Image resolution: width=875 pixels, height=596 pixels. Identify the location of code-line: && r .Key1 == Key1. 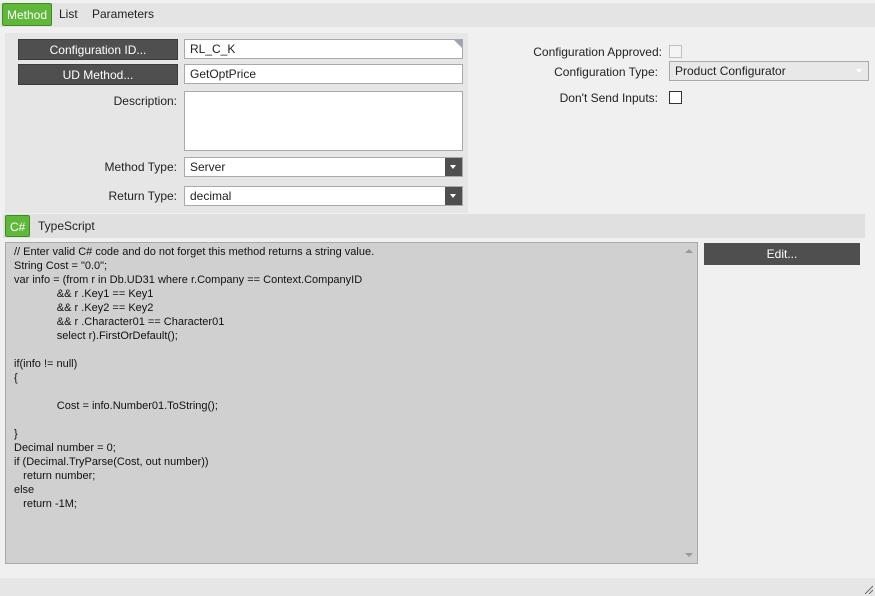
(84, 294).